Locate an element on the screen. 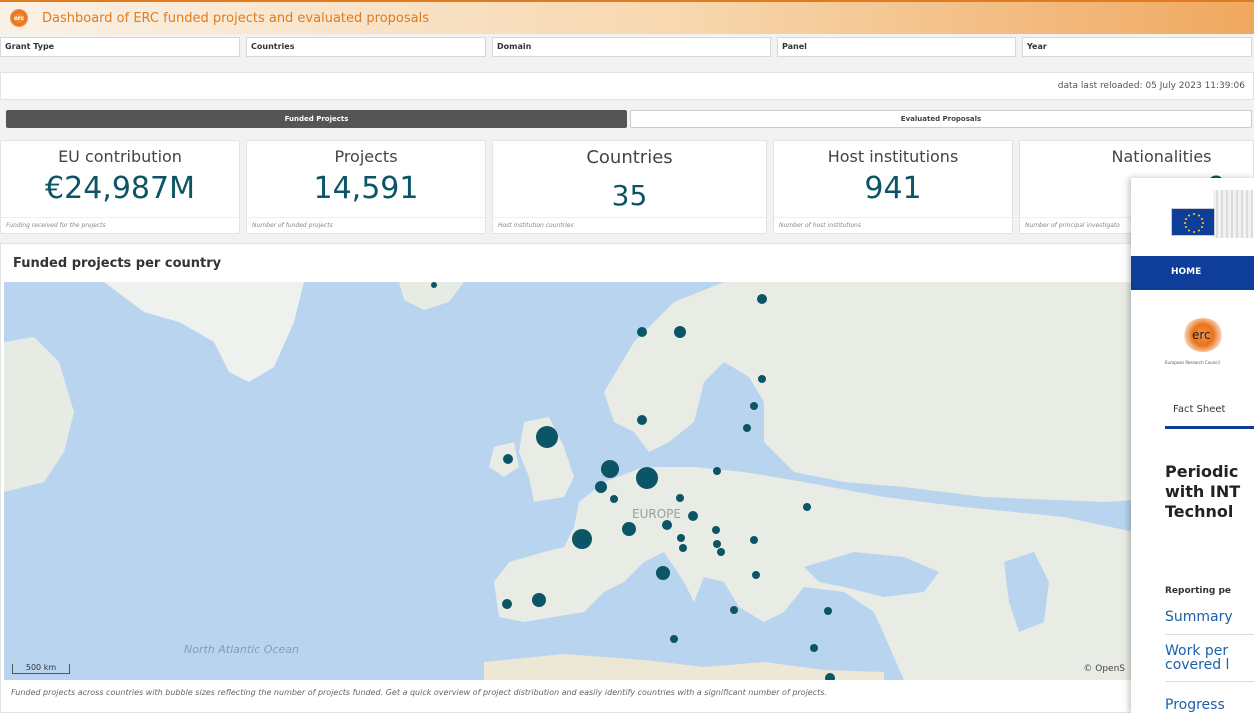  bubble-denmark is located at coordinates (642, 420).